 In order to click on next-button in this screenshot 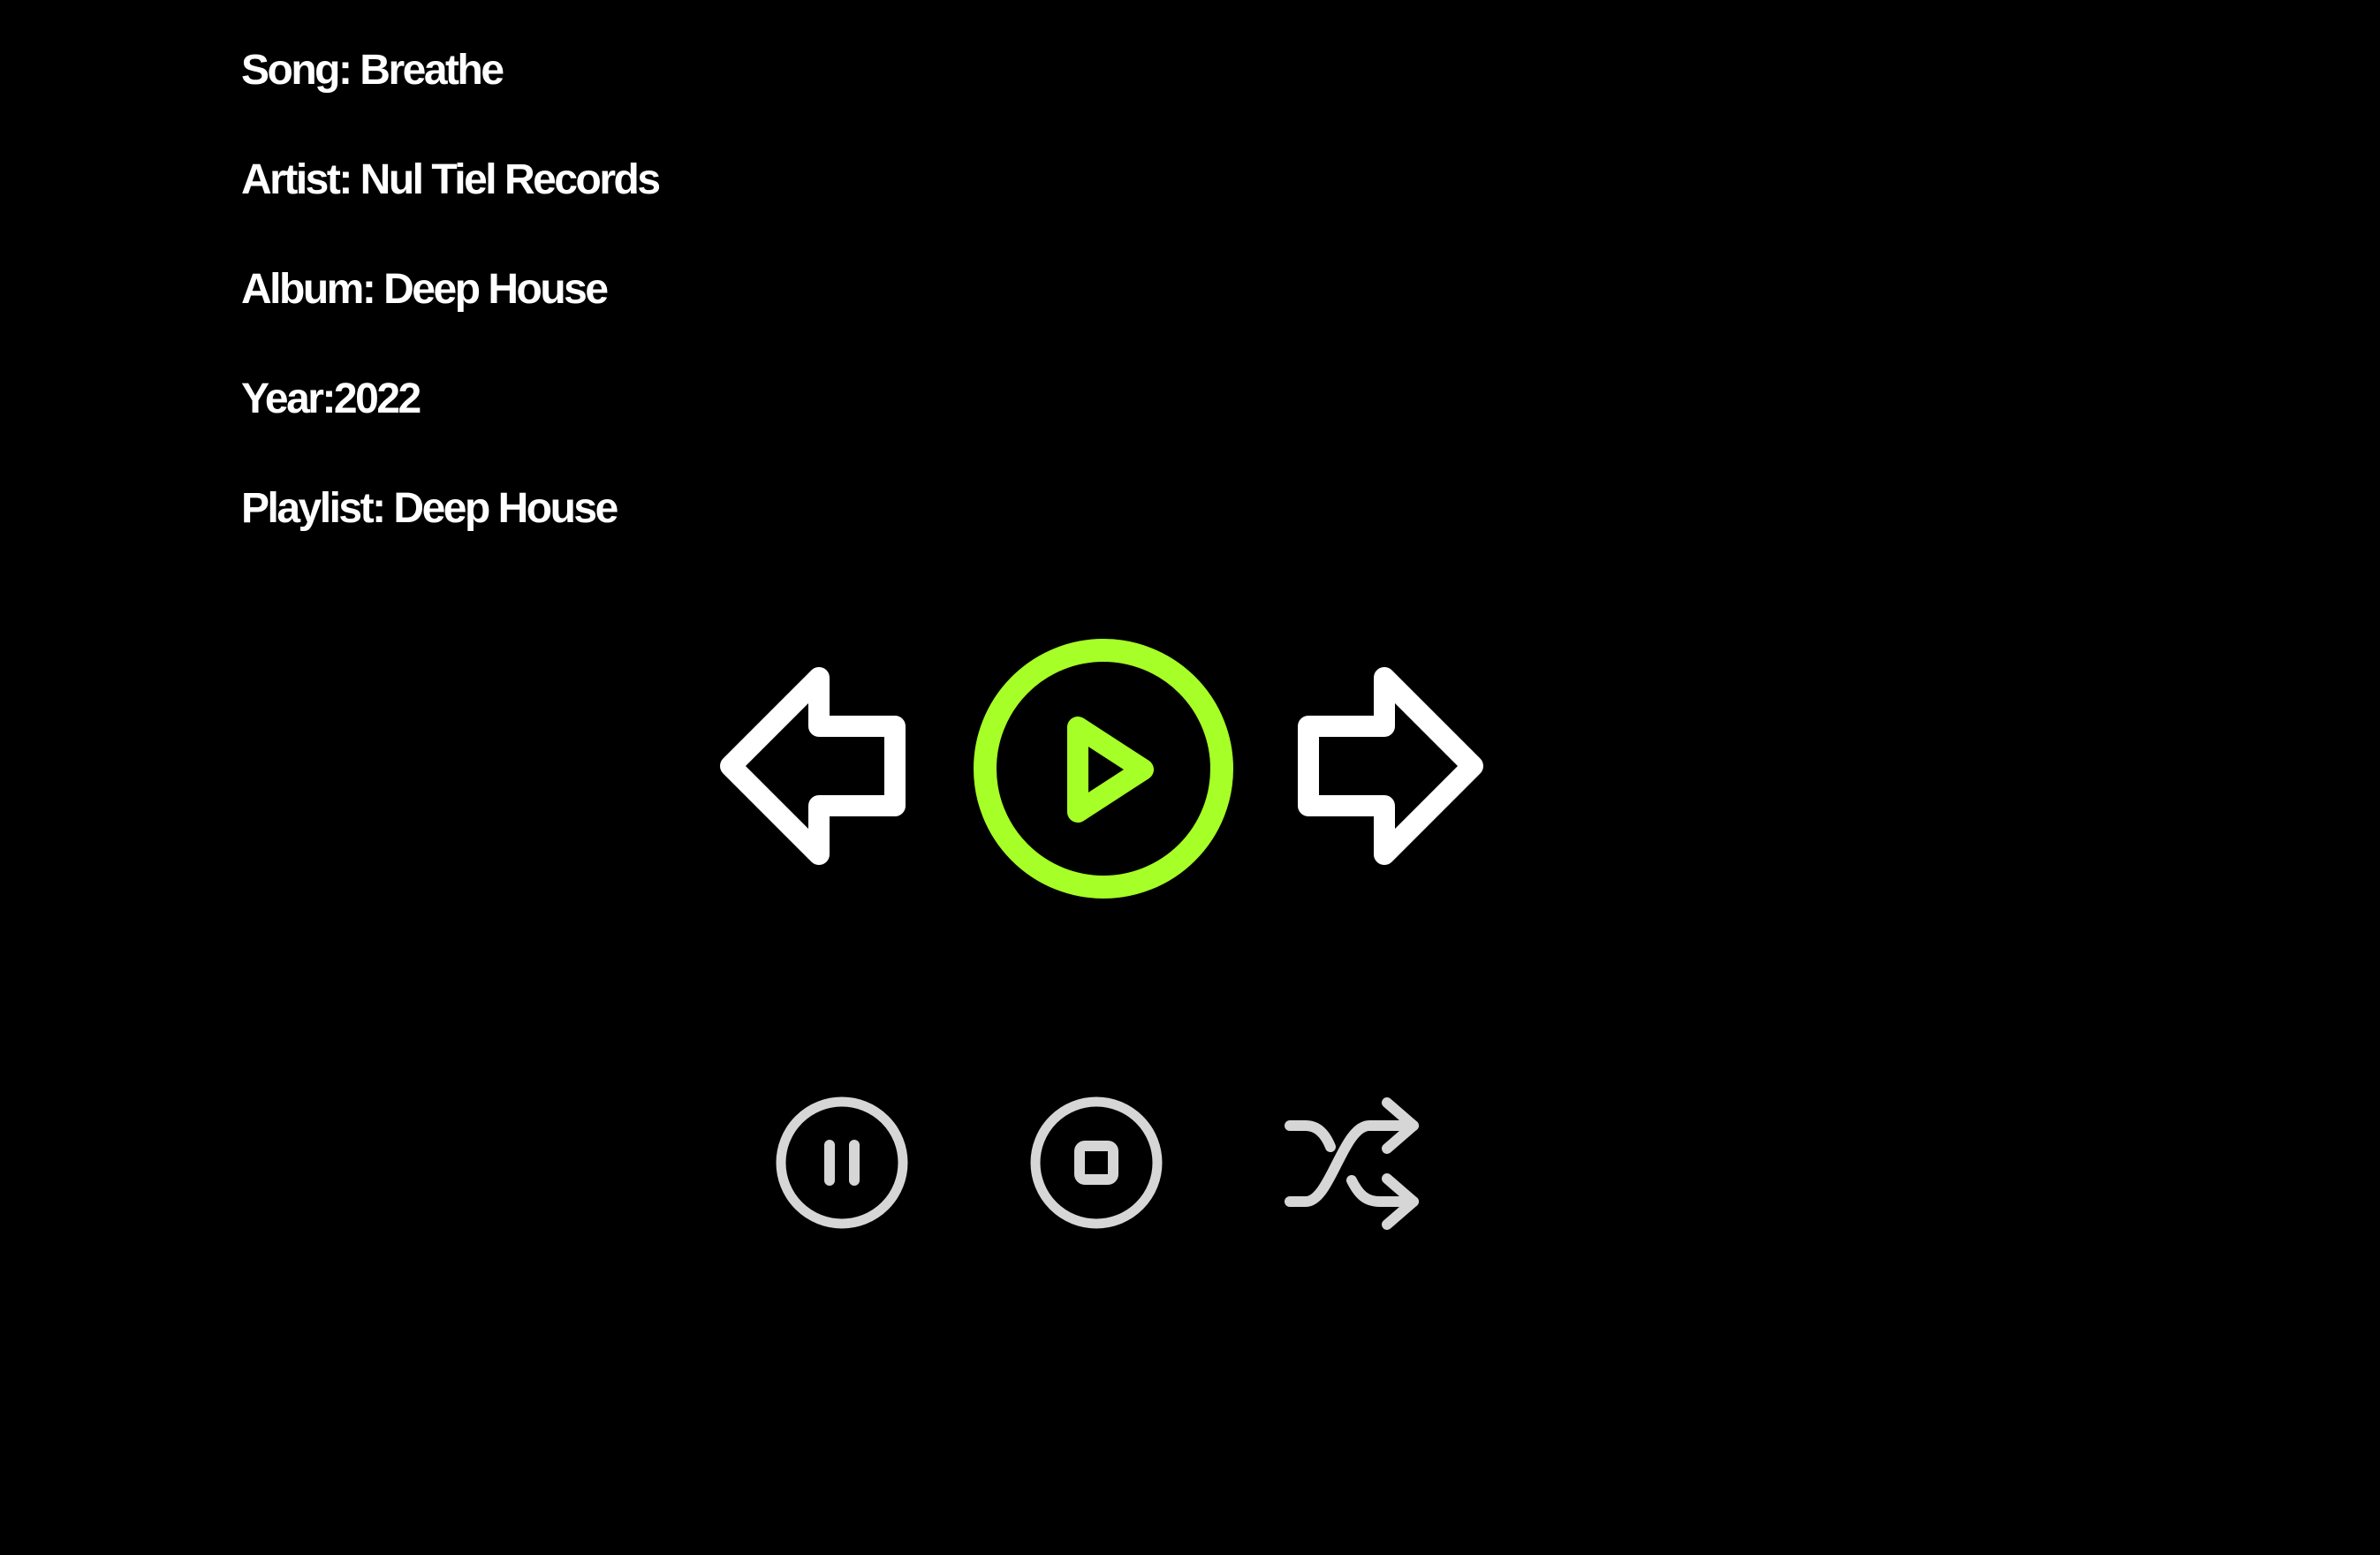, I will do `click(1388, 766)`.